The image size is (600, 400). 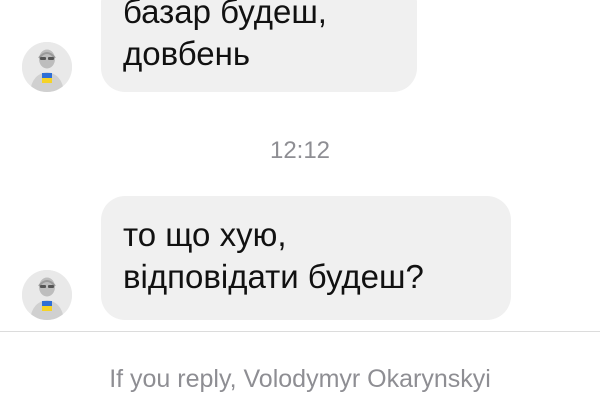 What do you see at coordinates (259, 46) in the screenshot?
I see `message-bubble: базар будеш, довбень` at bounding box center [259, 46].